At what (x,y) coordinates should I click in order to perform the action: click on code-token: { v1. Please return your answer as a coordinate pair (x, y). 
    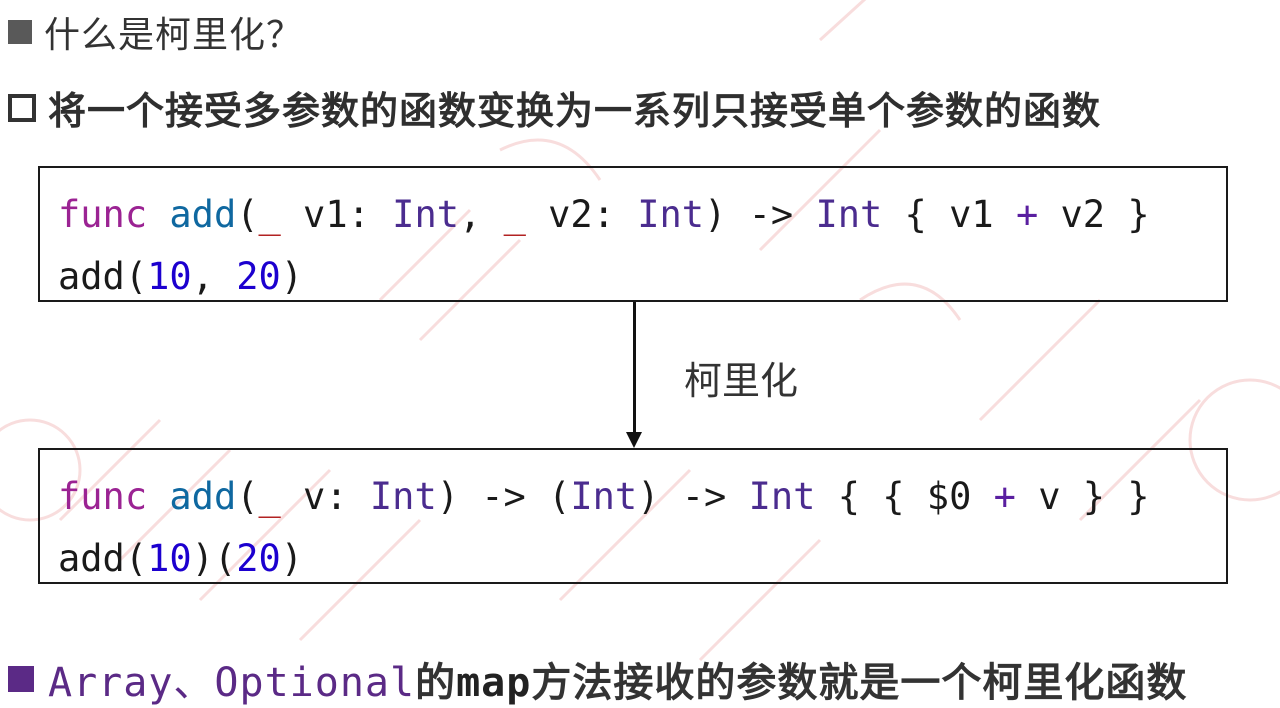
    Looking at the image, I should click on (949, 214).